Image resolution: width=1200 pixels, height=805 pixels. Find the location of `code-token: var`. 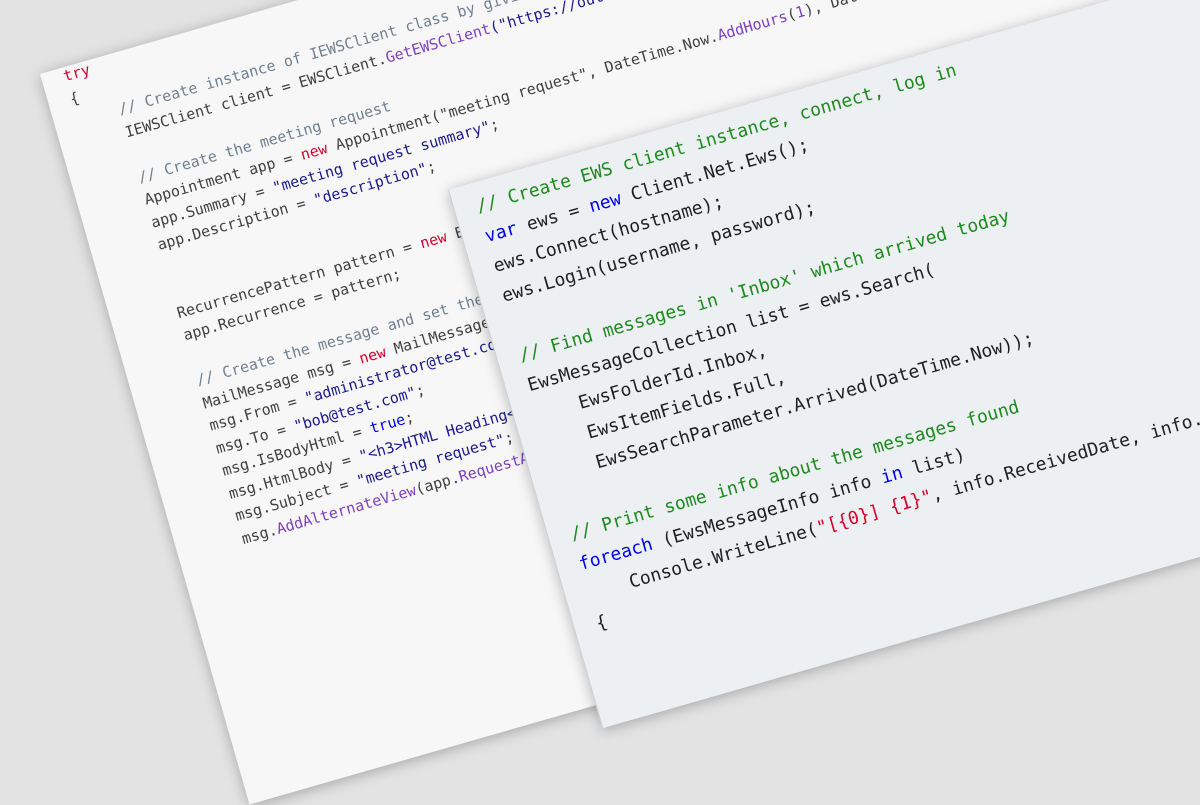

code-token: var is located at coordinates (501, 232).